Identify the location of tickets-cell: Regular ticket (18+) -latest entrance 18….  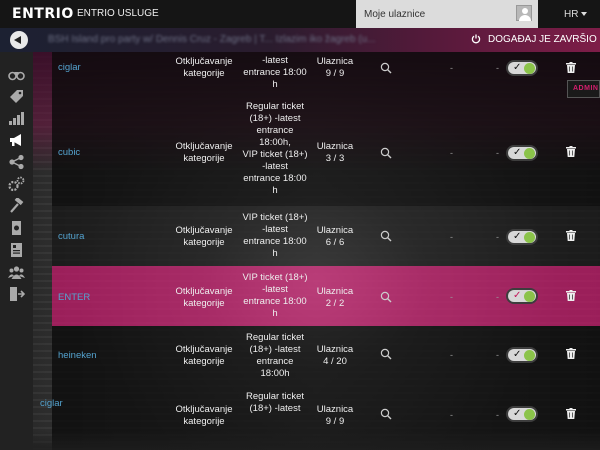
(275, 356).